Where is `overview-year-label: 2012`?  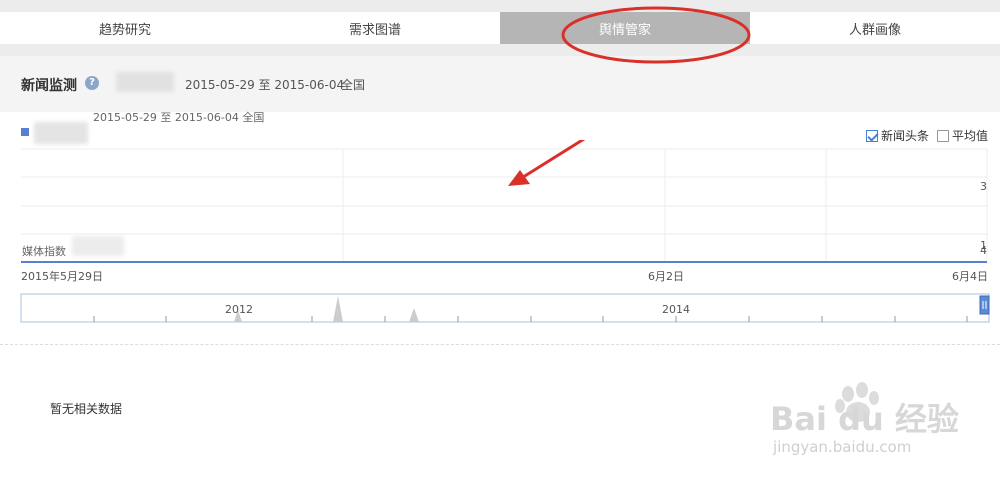 overview-year-label: 2012 is located at coordinates (239, 309).